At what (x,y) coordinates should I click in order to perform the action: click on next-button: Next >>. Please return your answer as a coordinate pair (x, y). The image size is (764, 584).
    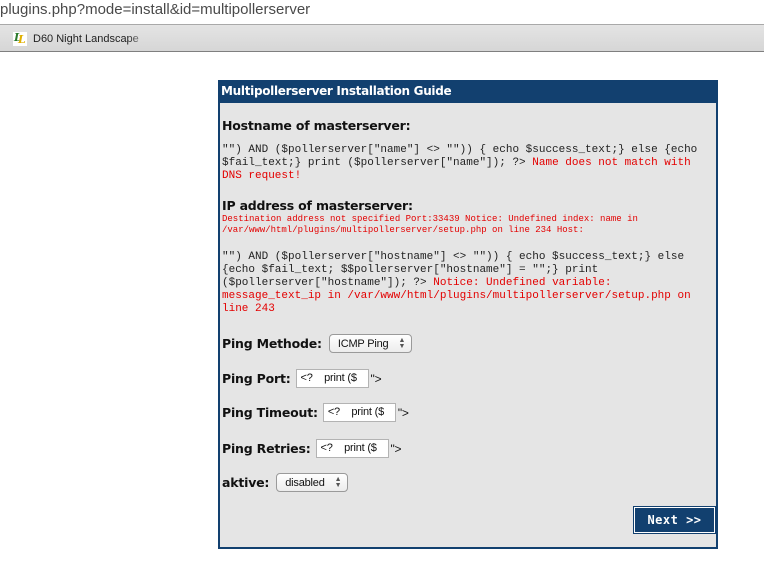
    Looking at the image, I should click on (674, 520).